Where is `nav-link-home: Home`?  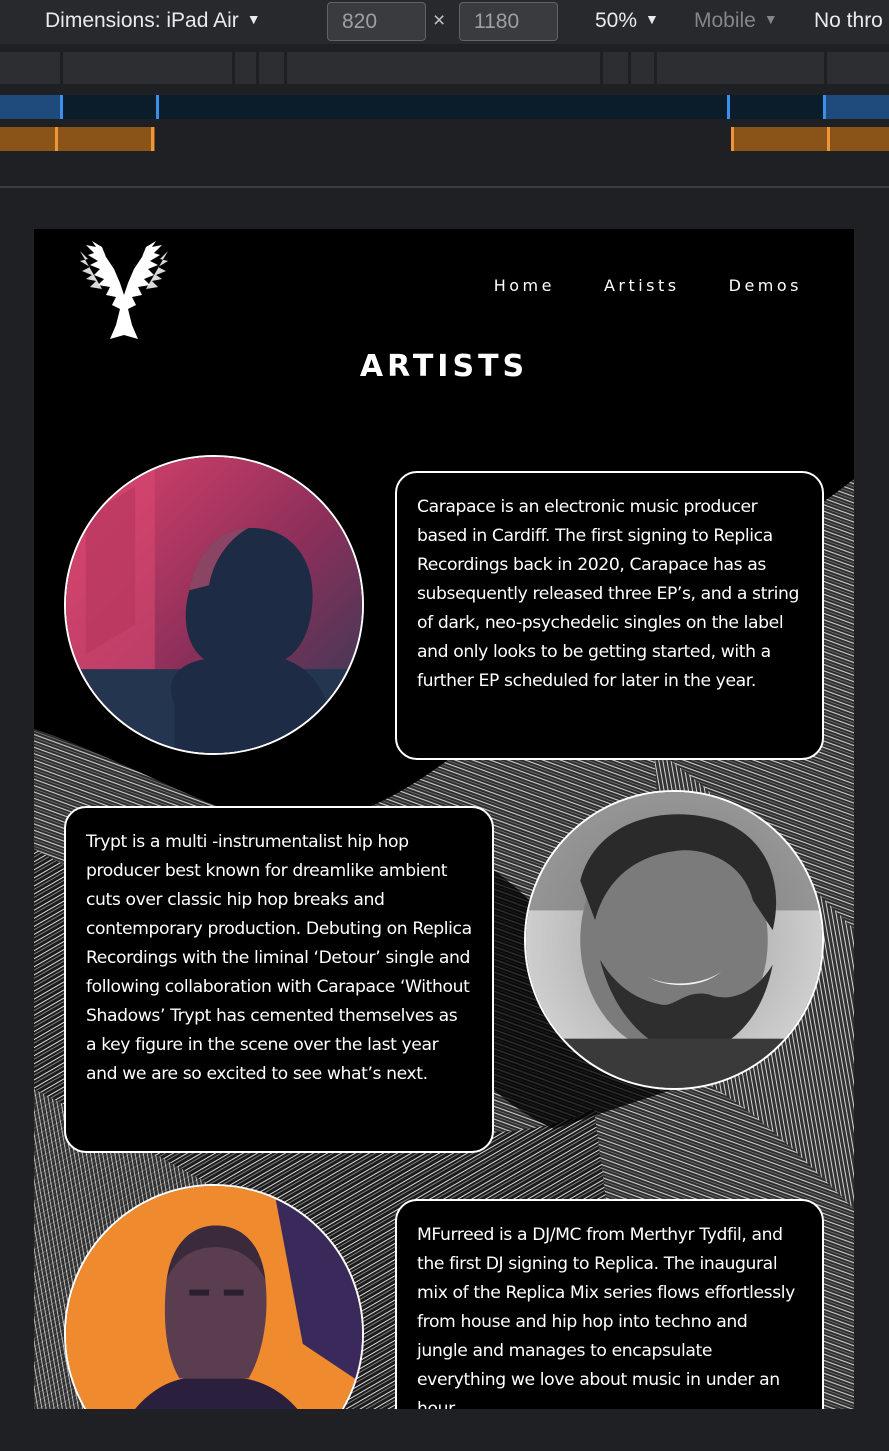
nav-link-home: Home is located at coordinates (524, 285).